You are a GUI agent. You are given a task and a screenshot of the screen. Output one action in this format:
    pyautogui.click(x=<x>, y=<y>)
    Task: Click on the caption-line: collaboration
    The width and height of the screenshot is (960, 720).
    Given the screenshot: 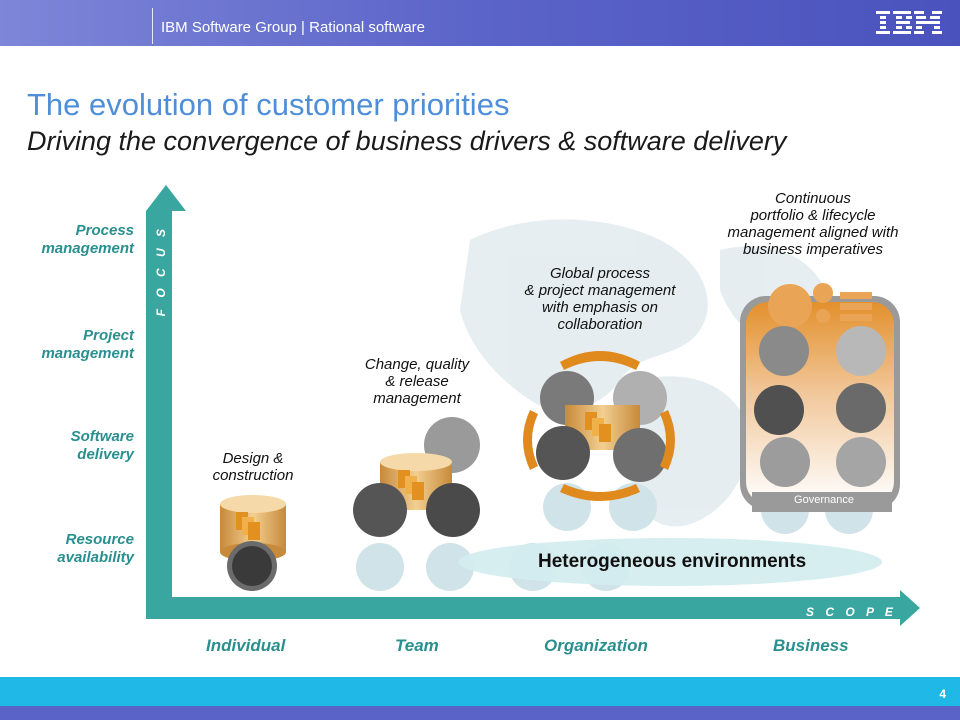 What is the action you would take?
    pyautogui.click(x=600, y=324)
    